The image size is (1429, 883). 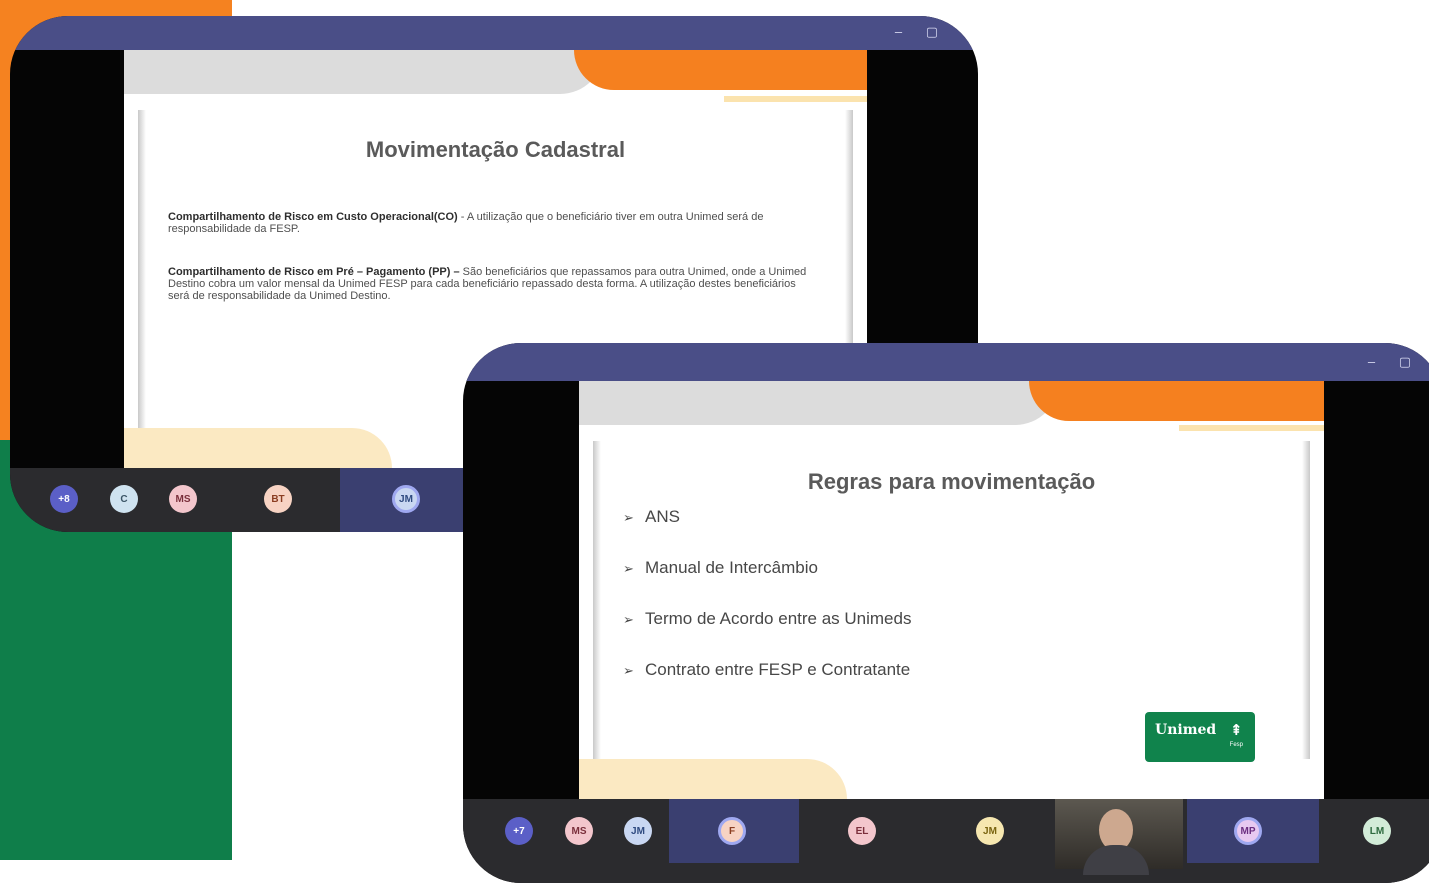 What do you see at coordinates (1186, 730) in the screenshot?
I see `logo-wordmark: Unimed` at bounding box center [1186, 730].